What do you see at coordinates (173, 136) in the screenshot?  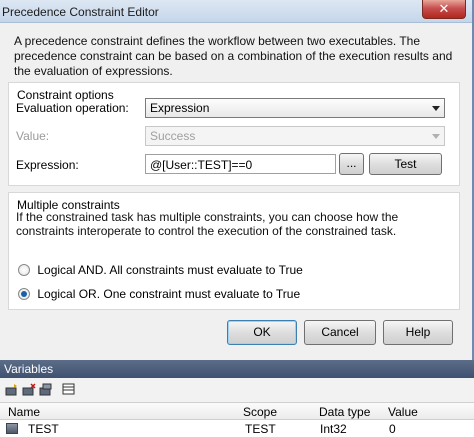 I see `value-dropdown-value: Success` at bounding box center [173, 136].